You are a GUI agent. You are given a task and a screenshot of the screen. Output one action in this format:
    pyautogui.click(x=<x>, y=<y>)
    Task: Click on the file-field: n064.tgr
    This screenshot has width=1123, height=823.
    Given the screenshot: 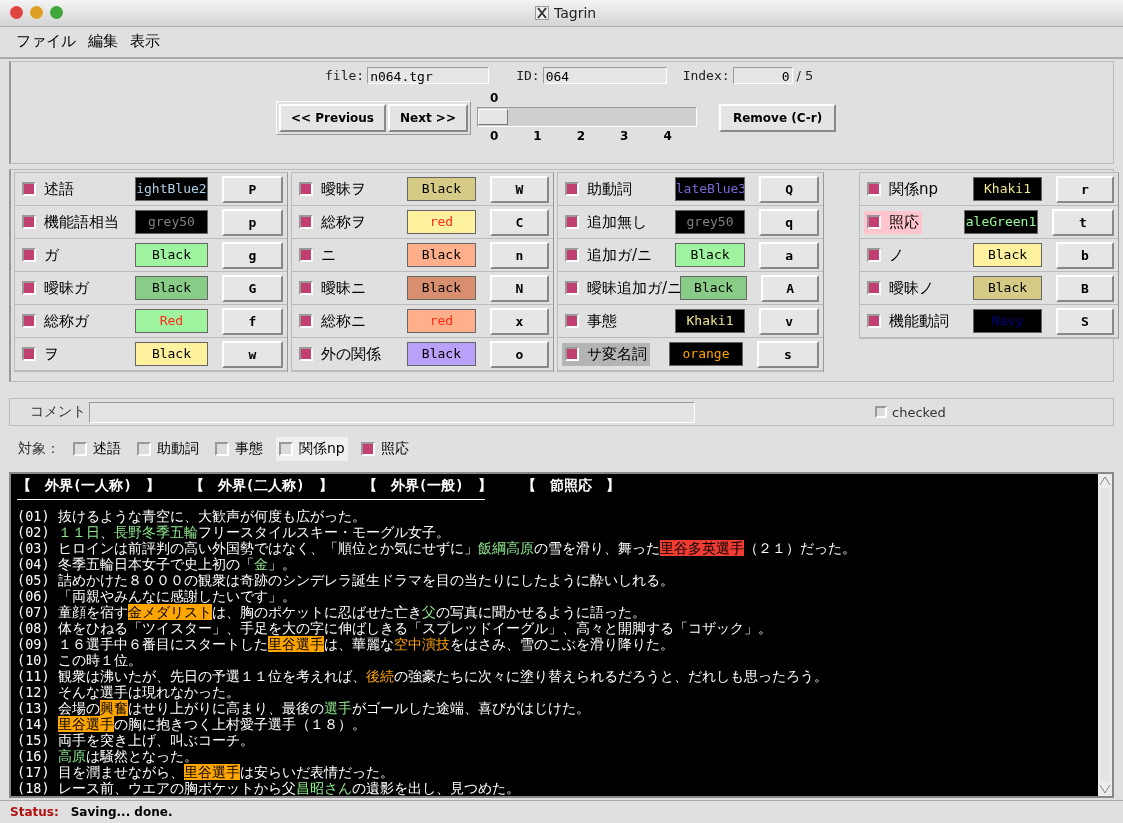 What is the action you would take?
    pyautogui.click(x=428, y=76)
    